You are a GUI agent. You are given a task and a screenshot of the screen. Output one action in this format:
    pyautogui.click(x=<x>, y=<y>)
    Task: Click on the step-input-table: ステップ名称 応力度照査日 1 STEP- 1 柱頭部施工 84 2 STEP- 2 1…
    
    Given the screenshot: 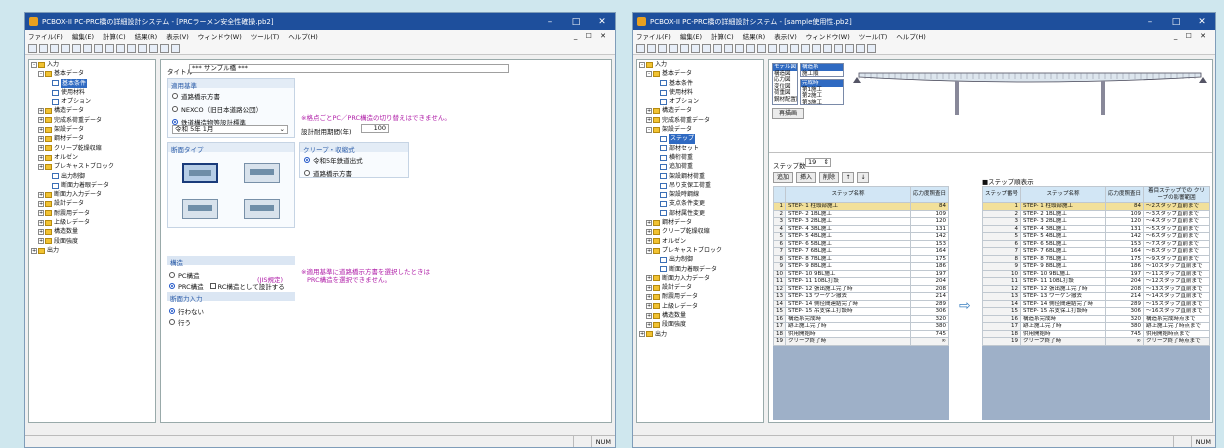 What is the action you would take?
    pyautogui.click(x=861, y=266)
    